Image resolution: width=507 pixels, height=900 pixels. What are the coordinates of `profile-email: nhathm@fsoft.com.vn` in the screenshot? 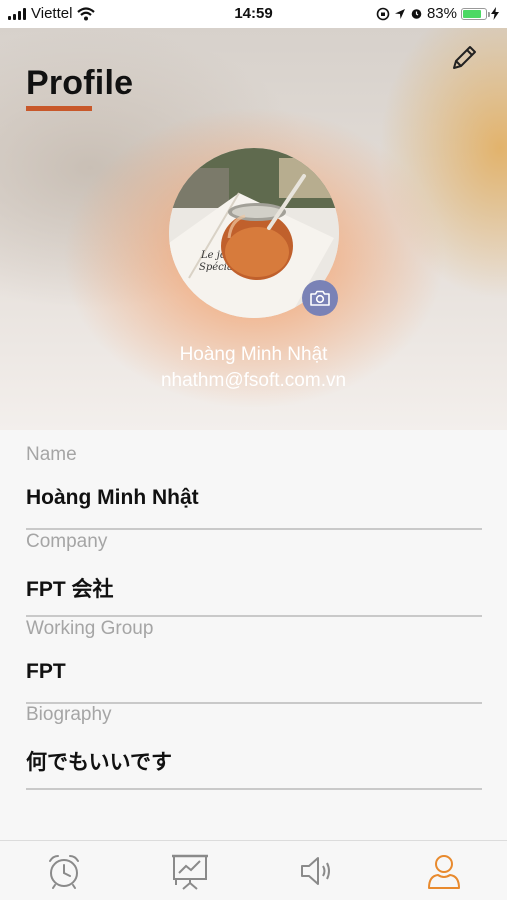 It's located at (253, 380).